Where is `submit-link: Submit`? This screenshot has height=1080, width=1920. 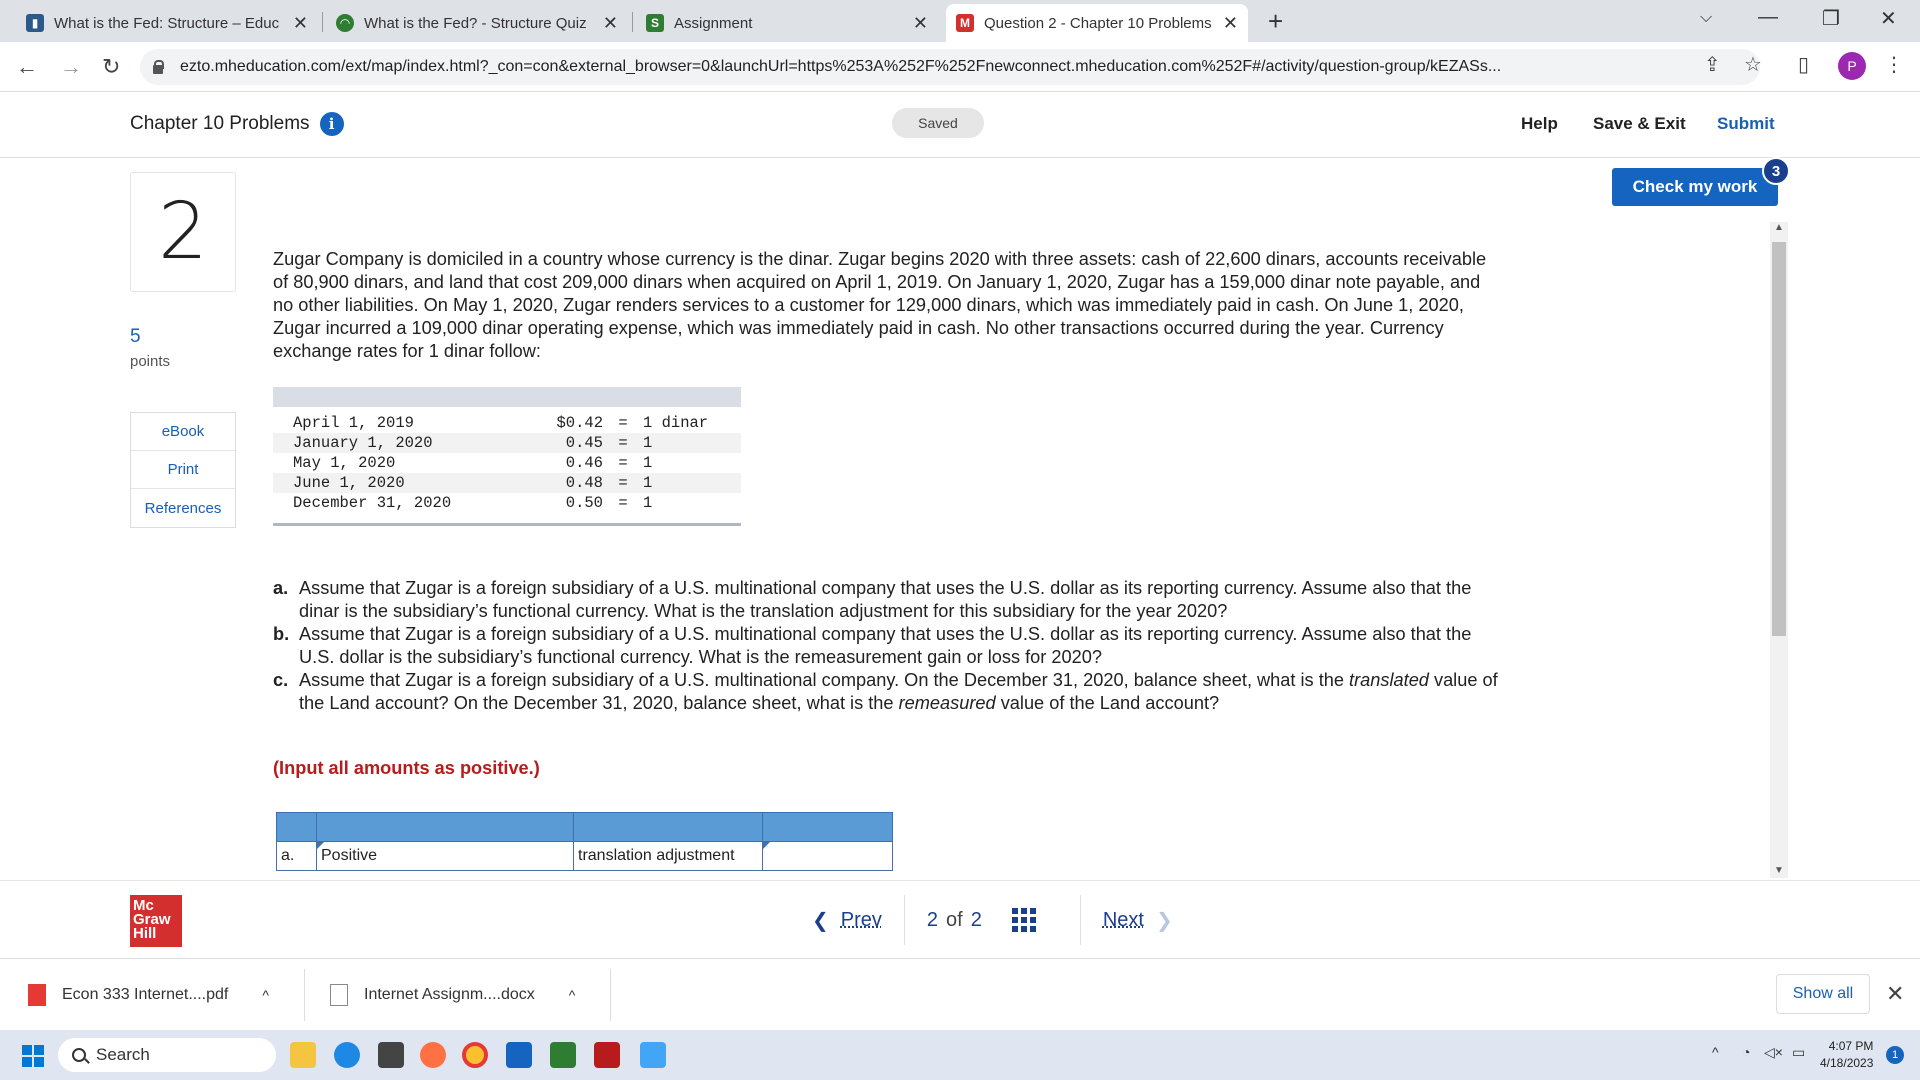
submit-link: Submit is located at coordinates (1746, 124).